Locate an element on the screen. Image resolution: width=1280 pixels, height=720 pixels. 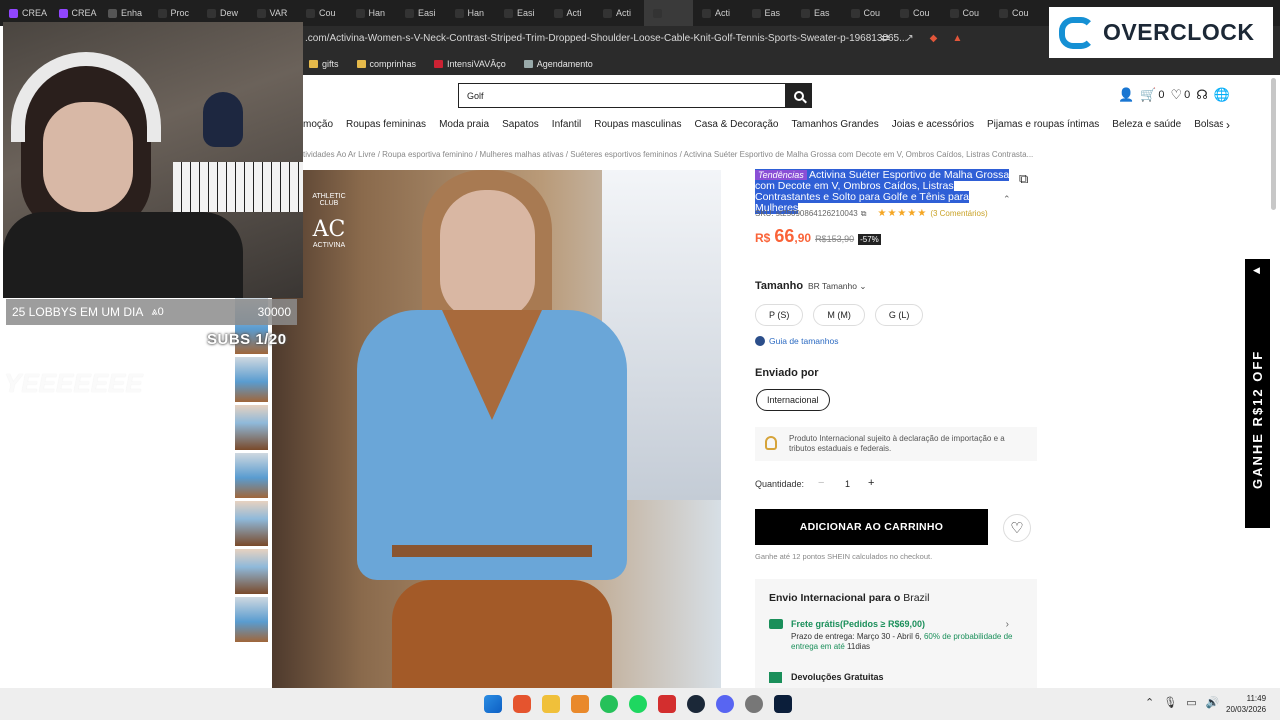
brave-browser-icon is located at coordinates (522, 704).